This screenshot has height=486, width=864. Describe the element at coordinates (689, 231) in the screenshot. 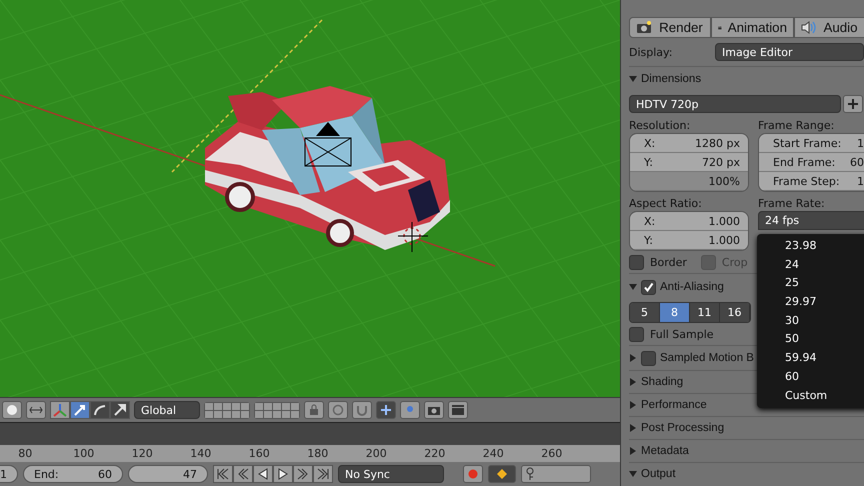

I see `aspect-ratio-fields: X: 1.000 Y: 1.000` at that location.